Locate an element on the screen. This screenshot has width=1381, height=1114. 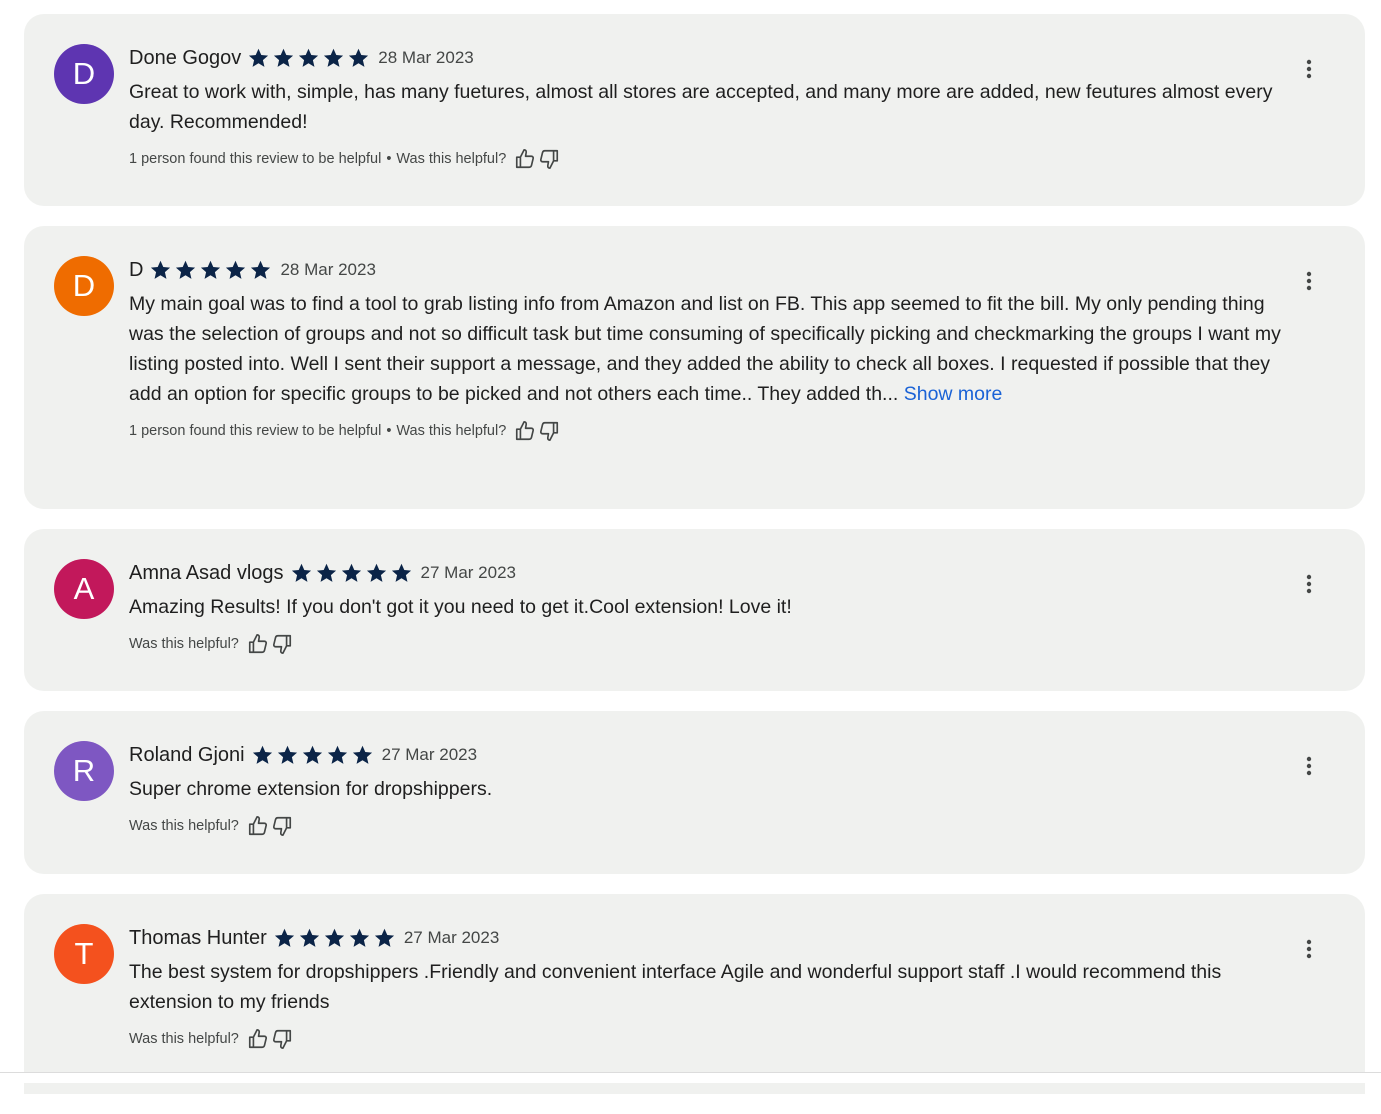
review-text: Super chrome extension for dropshippers. is located at coordinates (707, 789).